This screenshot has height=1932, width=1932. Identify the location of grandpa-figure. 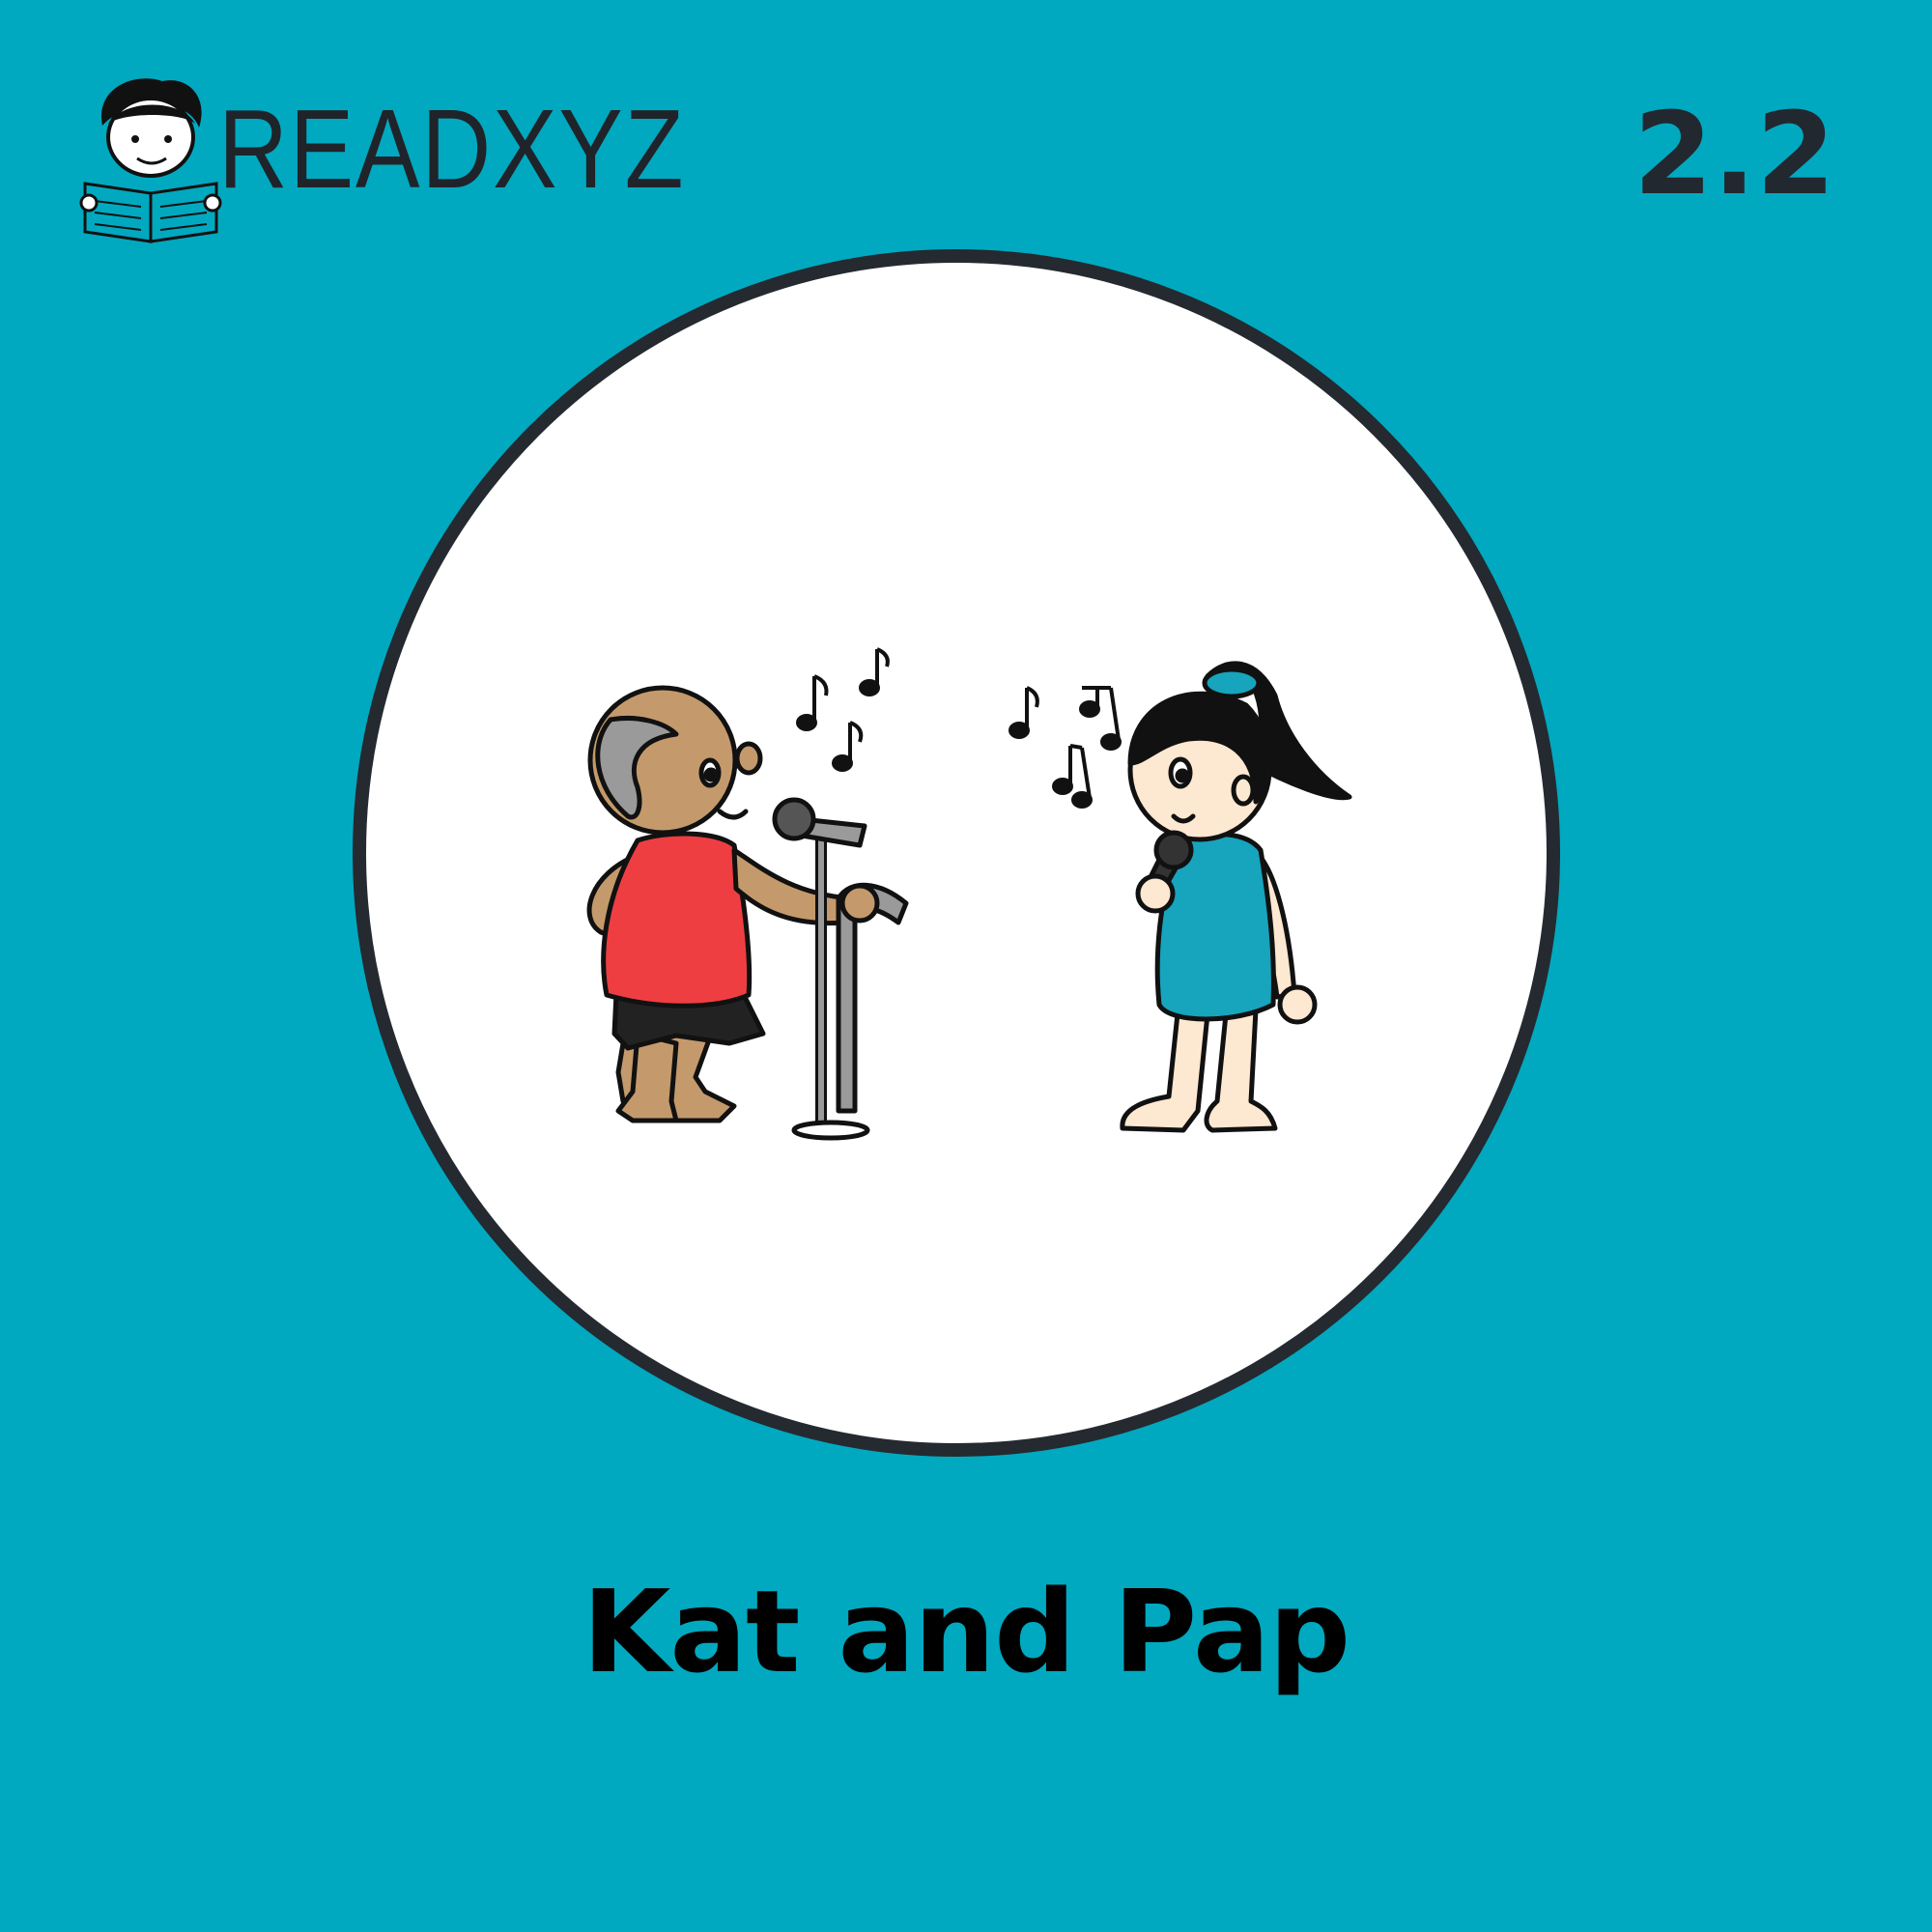
(747, 913).